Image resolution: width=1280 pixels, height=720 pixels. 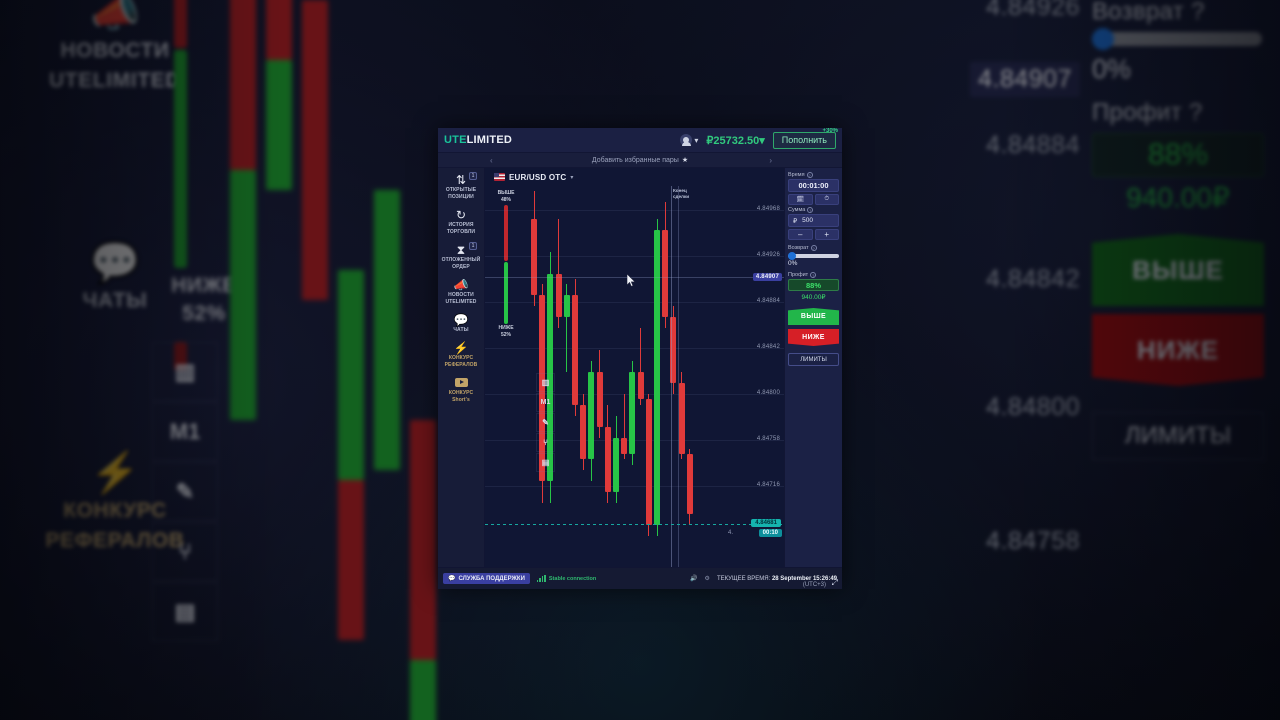 What do you see at coordinates (793, 263) in the screenshot?
I see `return-value: 0%` at bounding box center [793, 263].